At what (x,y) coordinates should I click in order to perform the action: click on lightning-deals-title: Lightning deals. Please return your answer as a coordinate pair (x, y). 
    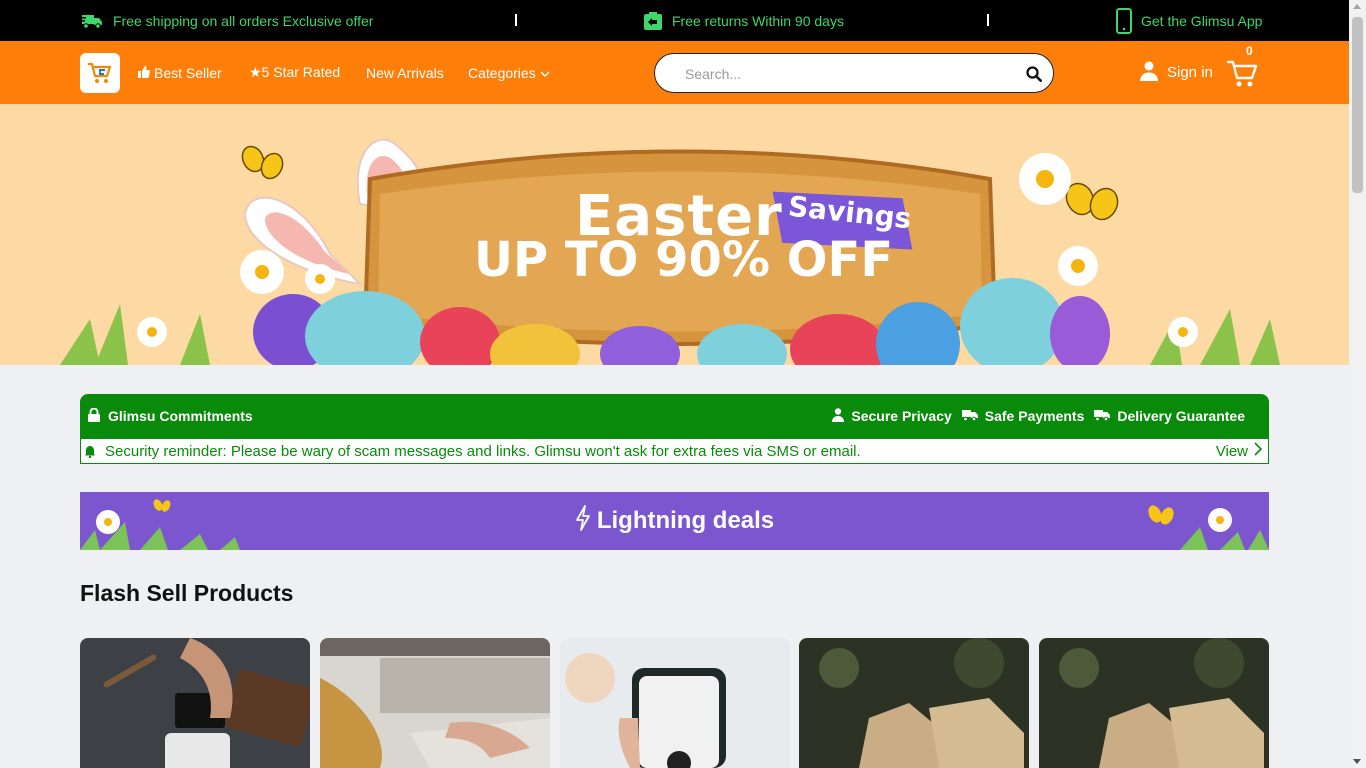
    Looking at the image, I should click on (674, 521).